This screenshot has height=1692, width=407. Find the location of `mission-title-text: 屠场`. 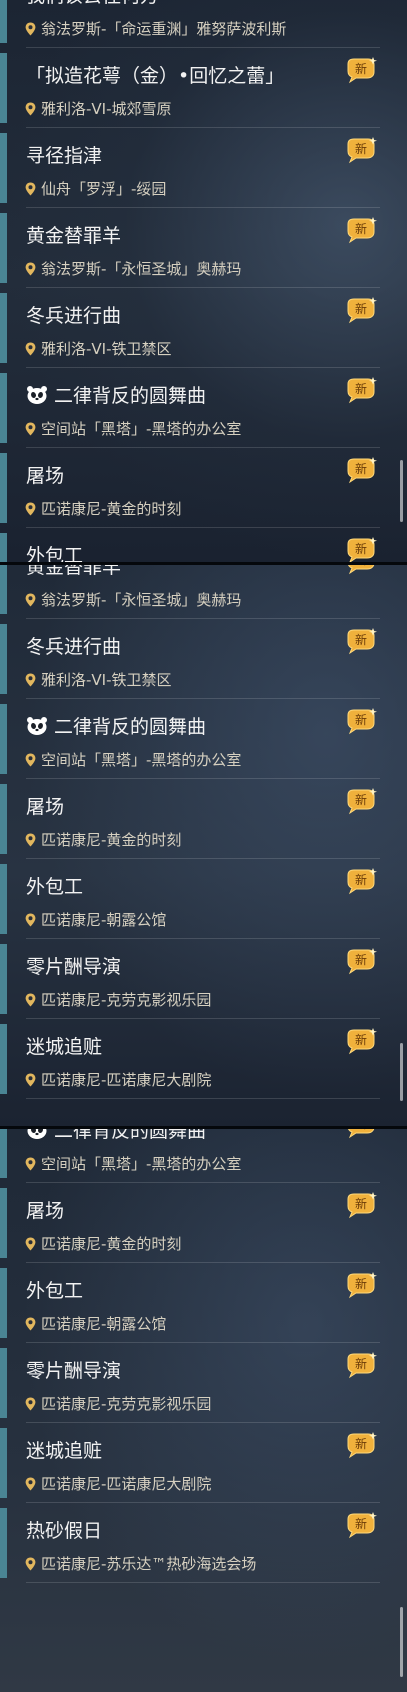

mission-title-text: 屠场 is located at coordinates (45, 807).